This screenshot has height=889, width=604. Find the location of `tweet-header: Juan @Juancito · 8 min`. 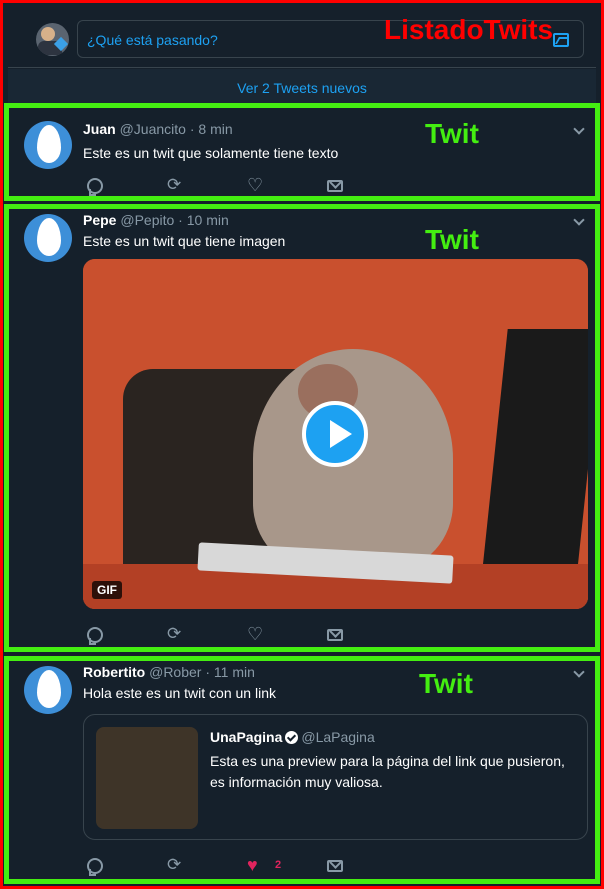

tweet-header: Juan @Juancito · 8 min is located at coordinates (158, 129).